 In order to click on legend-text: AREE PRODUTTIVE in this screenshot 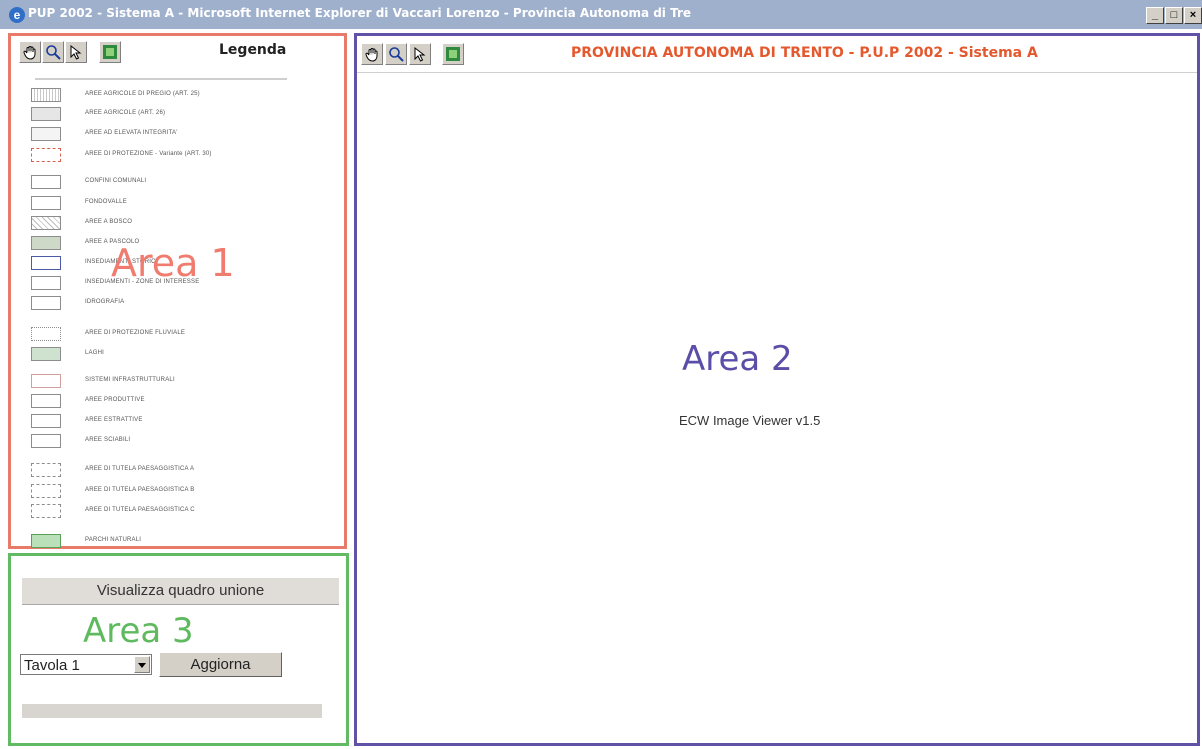, I will do `click(115, 400)`.